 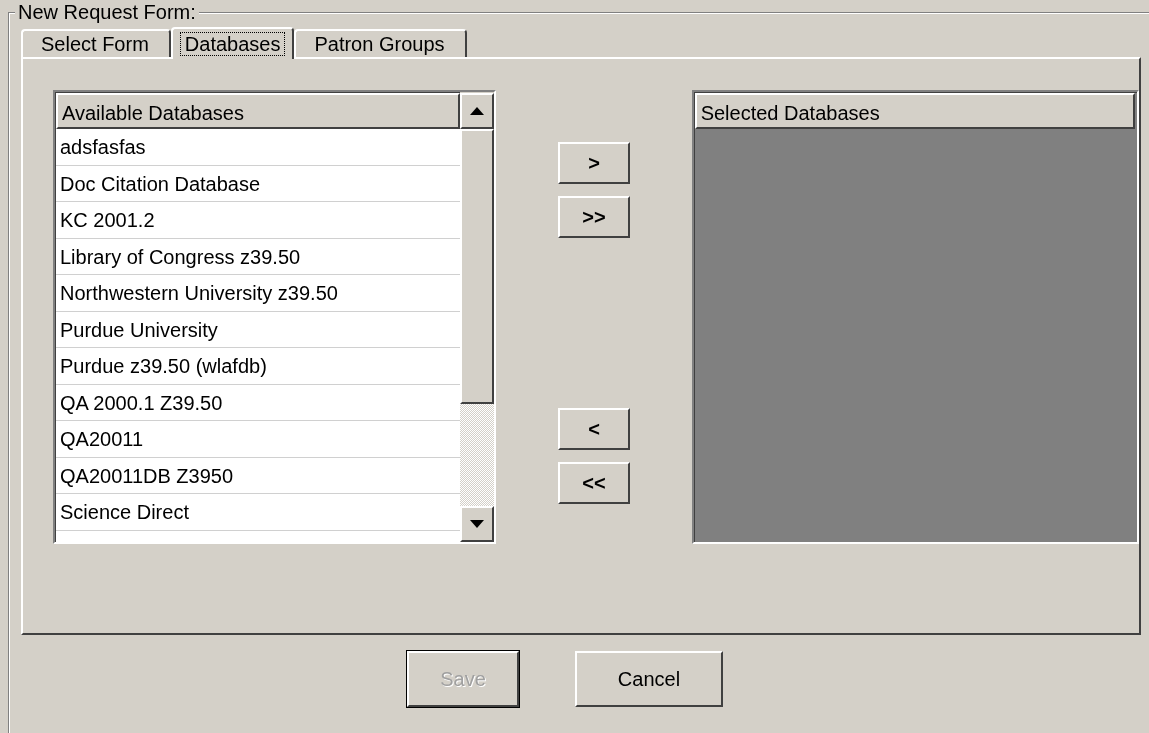 What do you see at coordinates (258, 475) in the screenshot?
I see `list-item: QA20011DB Z3950` at bounding box center [258, 475].